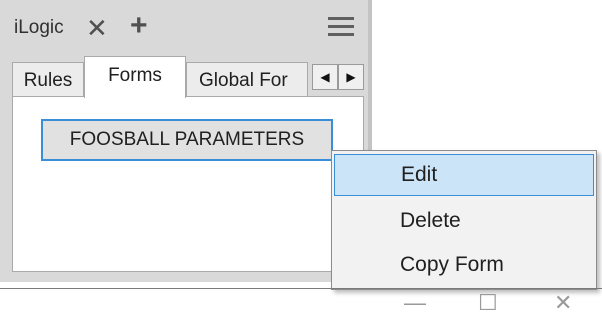 Image resolution: width=602 pixels, height=321 pixels. What do you see at coordinates (301, 288) in the screenshot?
I see `window-divider` at bounding box center [301, 288].